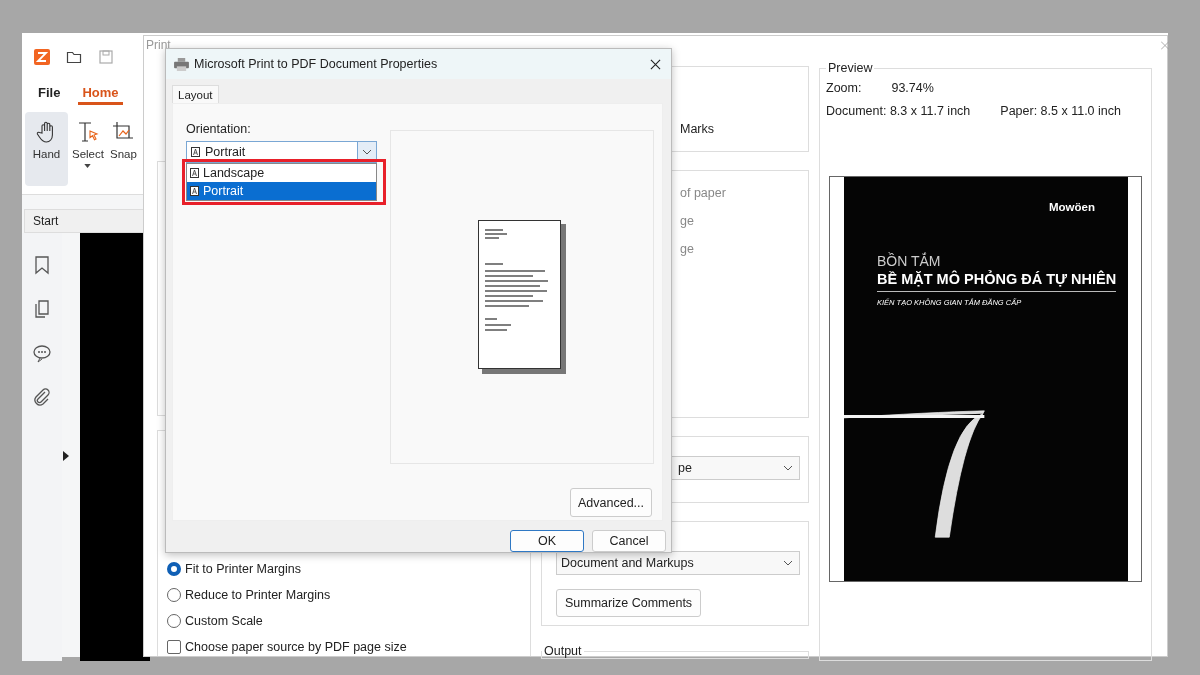  I want to click on document-size: Document: 8.3 x 11.7 inch, so click(898, 111).